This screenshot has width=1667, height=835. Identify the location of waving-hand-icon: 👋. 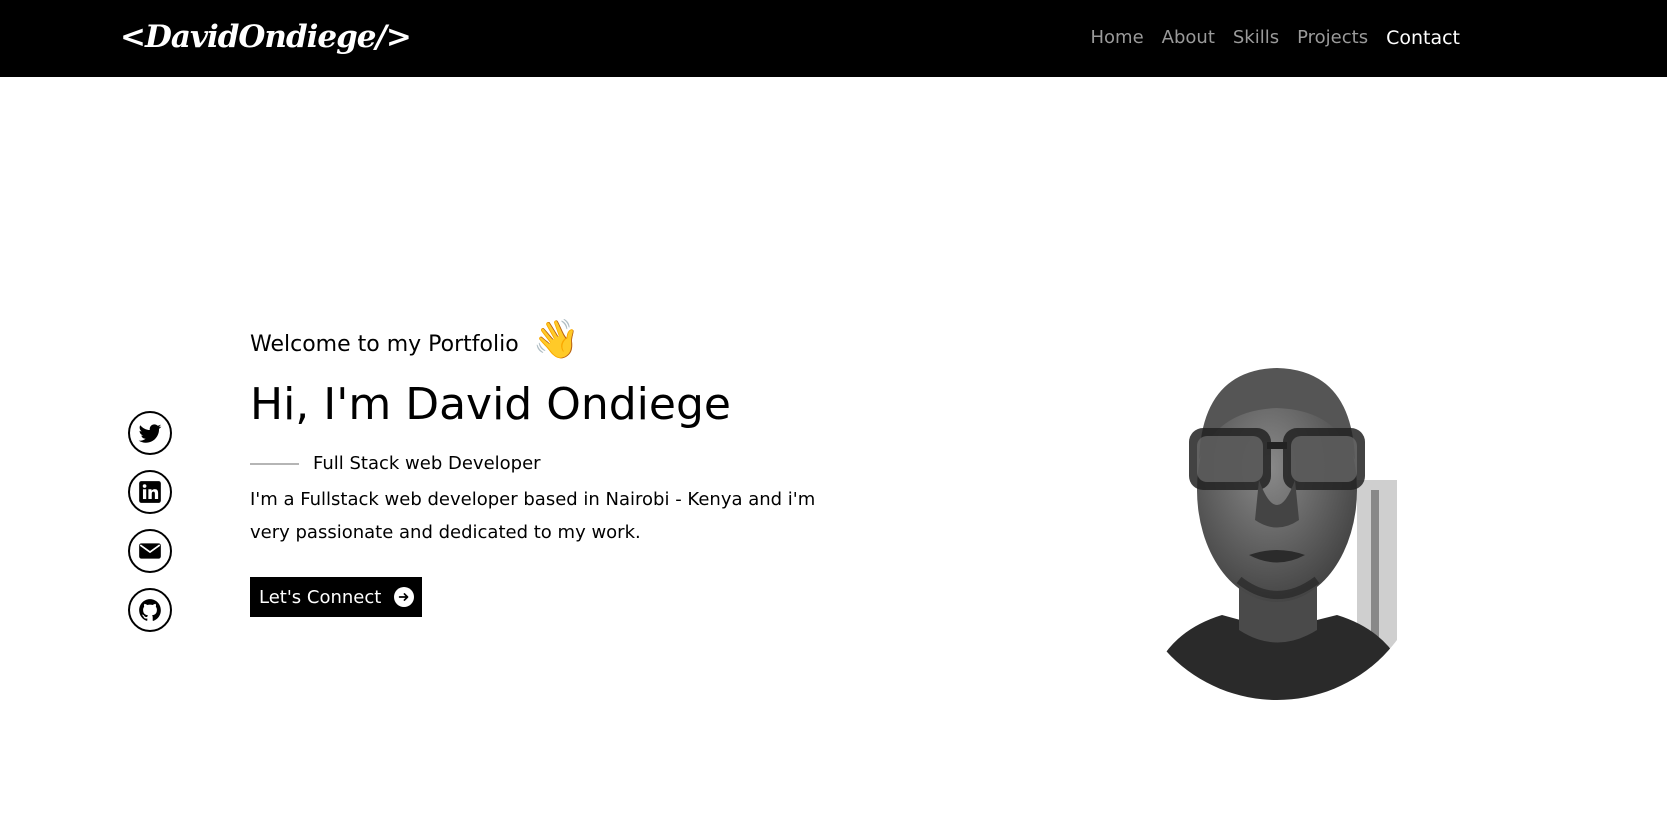
(556, 339).